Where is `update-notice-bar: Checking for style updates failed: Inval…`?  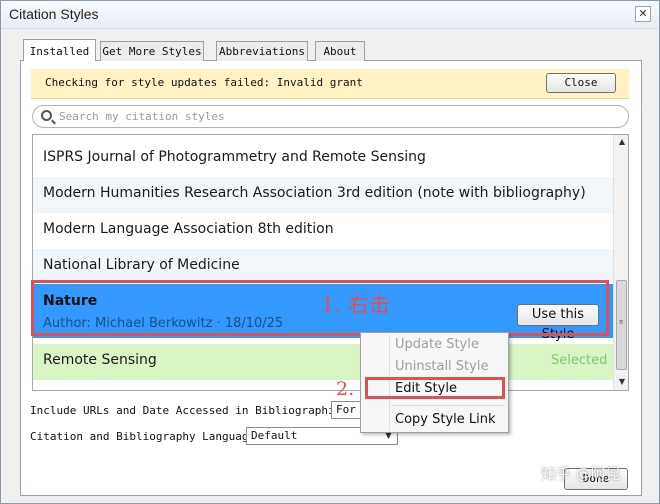 update-notice-bar: Checking for style updates failed: Inval… is located at coordinates (330, 84).